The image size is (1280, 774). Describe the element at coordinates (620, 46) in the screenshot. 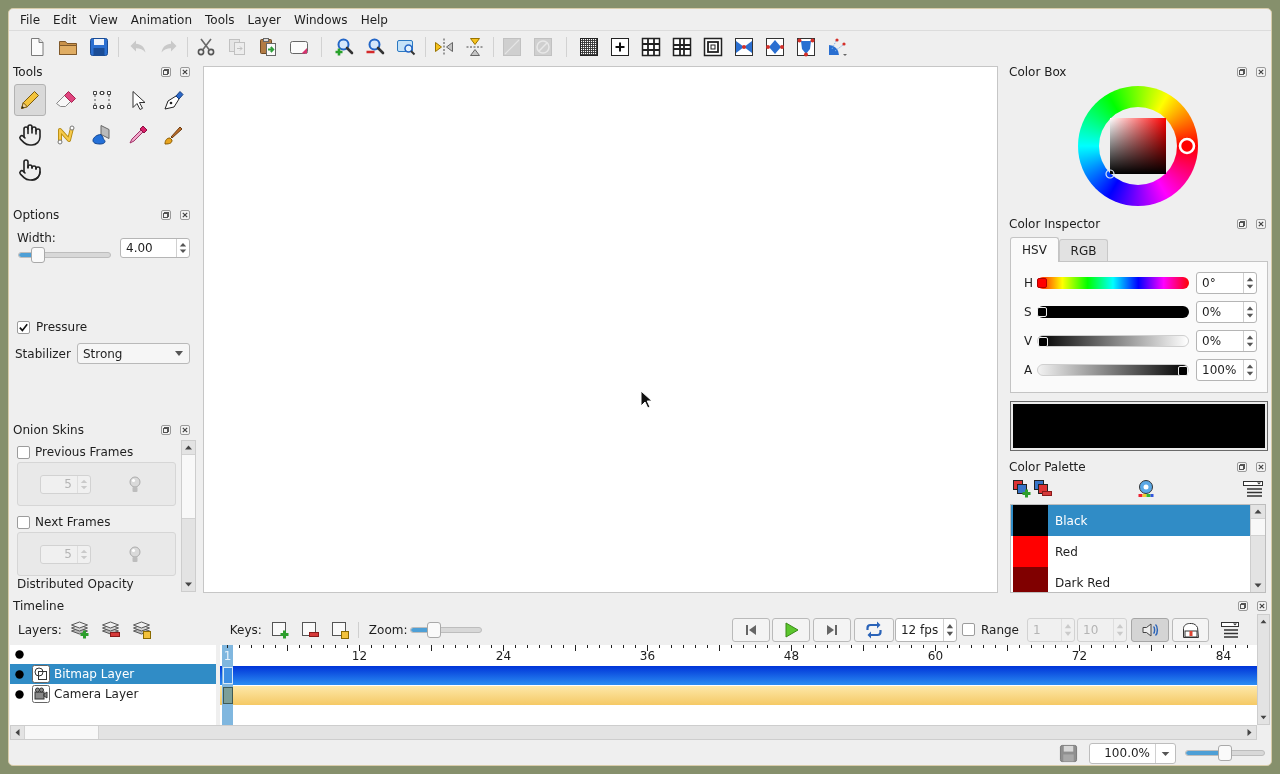

I see `center-cross-icon` at that location.